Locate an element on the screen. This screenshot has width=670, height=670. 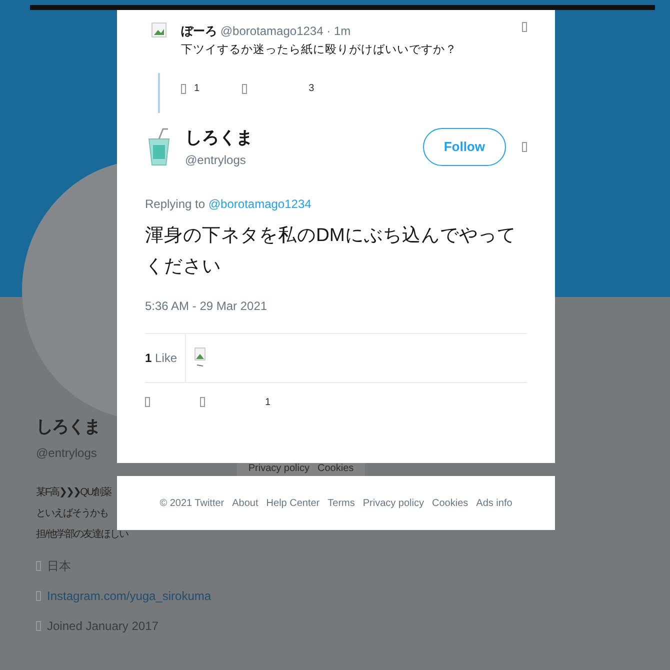
profile-handle: @entrylogs is located at coordinates (67, 453).